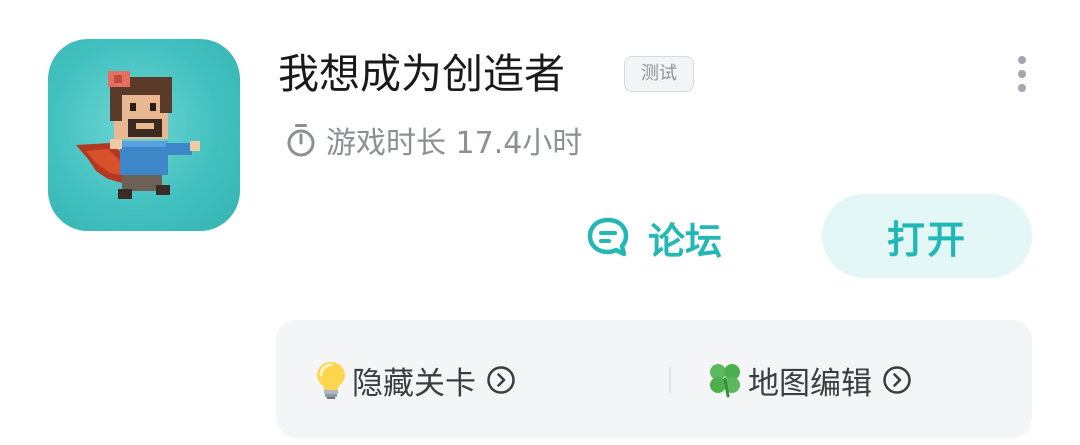 This screenshot has height=445, width=1080. What do you see at coordinates (659, 74) in the screenshot?
I see `test-badge: 测试` at bounding box center [659, 74].